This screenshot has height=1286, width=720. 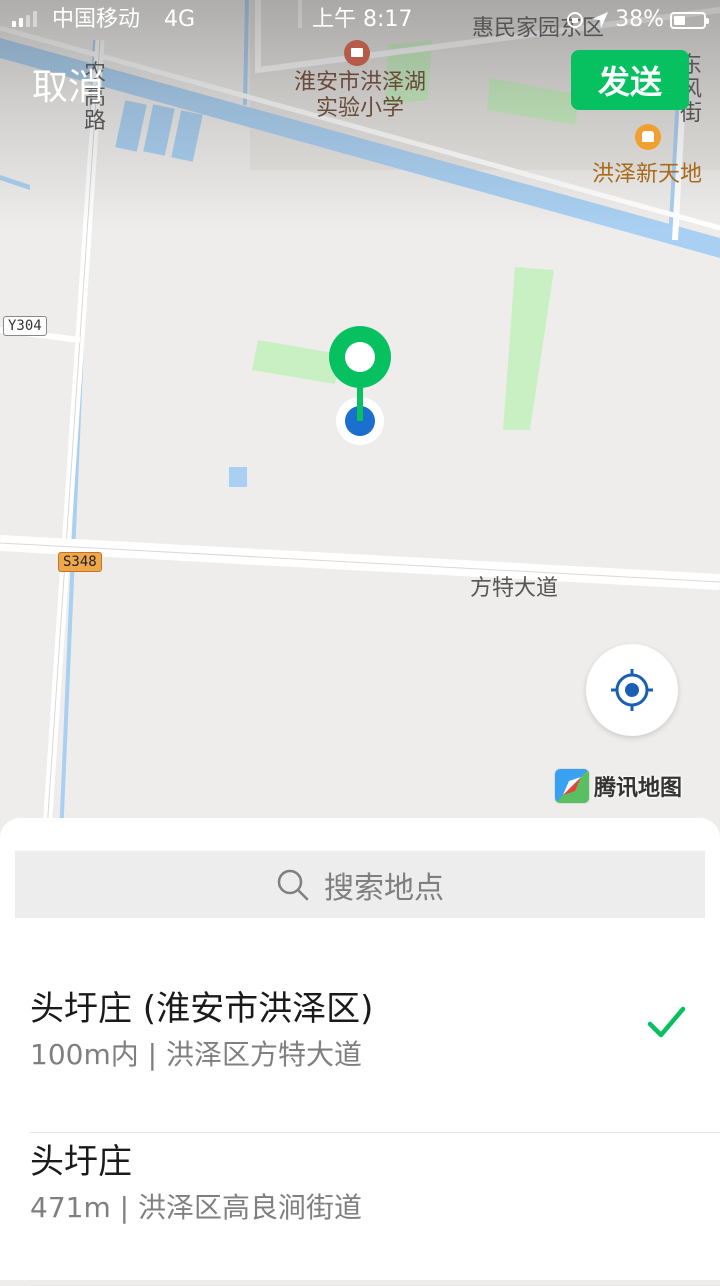 I want to click on tencent-map-logo: 腾讯地图, so click(x=618, y=786).